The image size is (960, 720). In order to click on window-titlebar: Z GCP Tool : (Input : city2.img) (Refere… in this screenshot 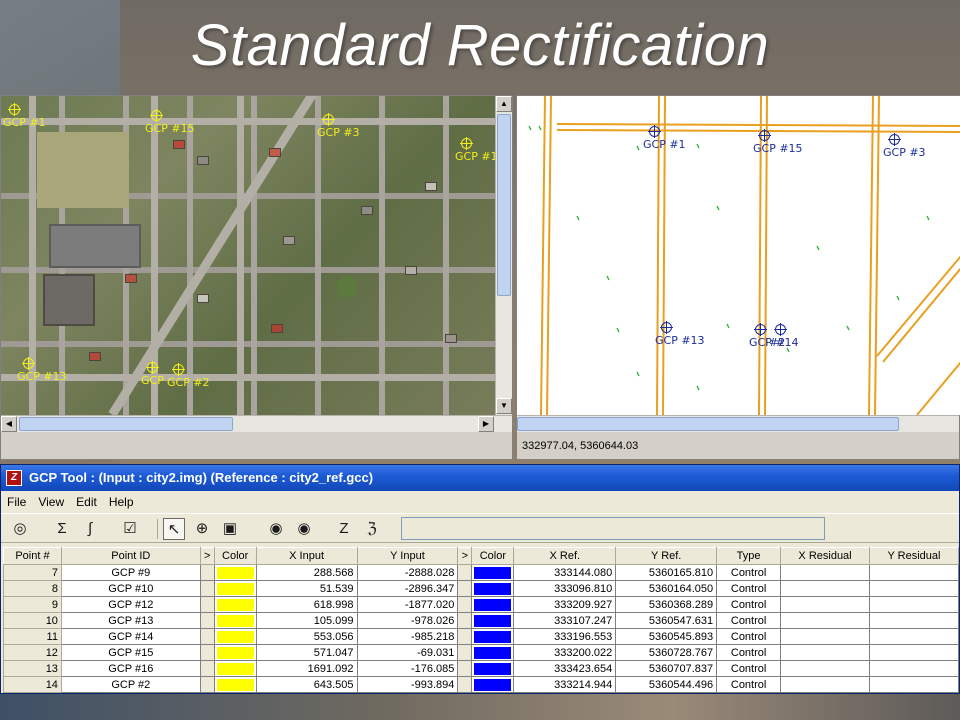, I will do `click(480, 478)`.